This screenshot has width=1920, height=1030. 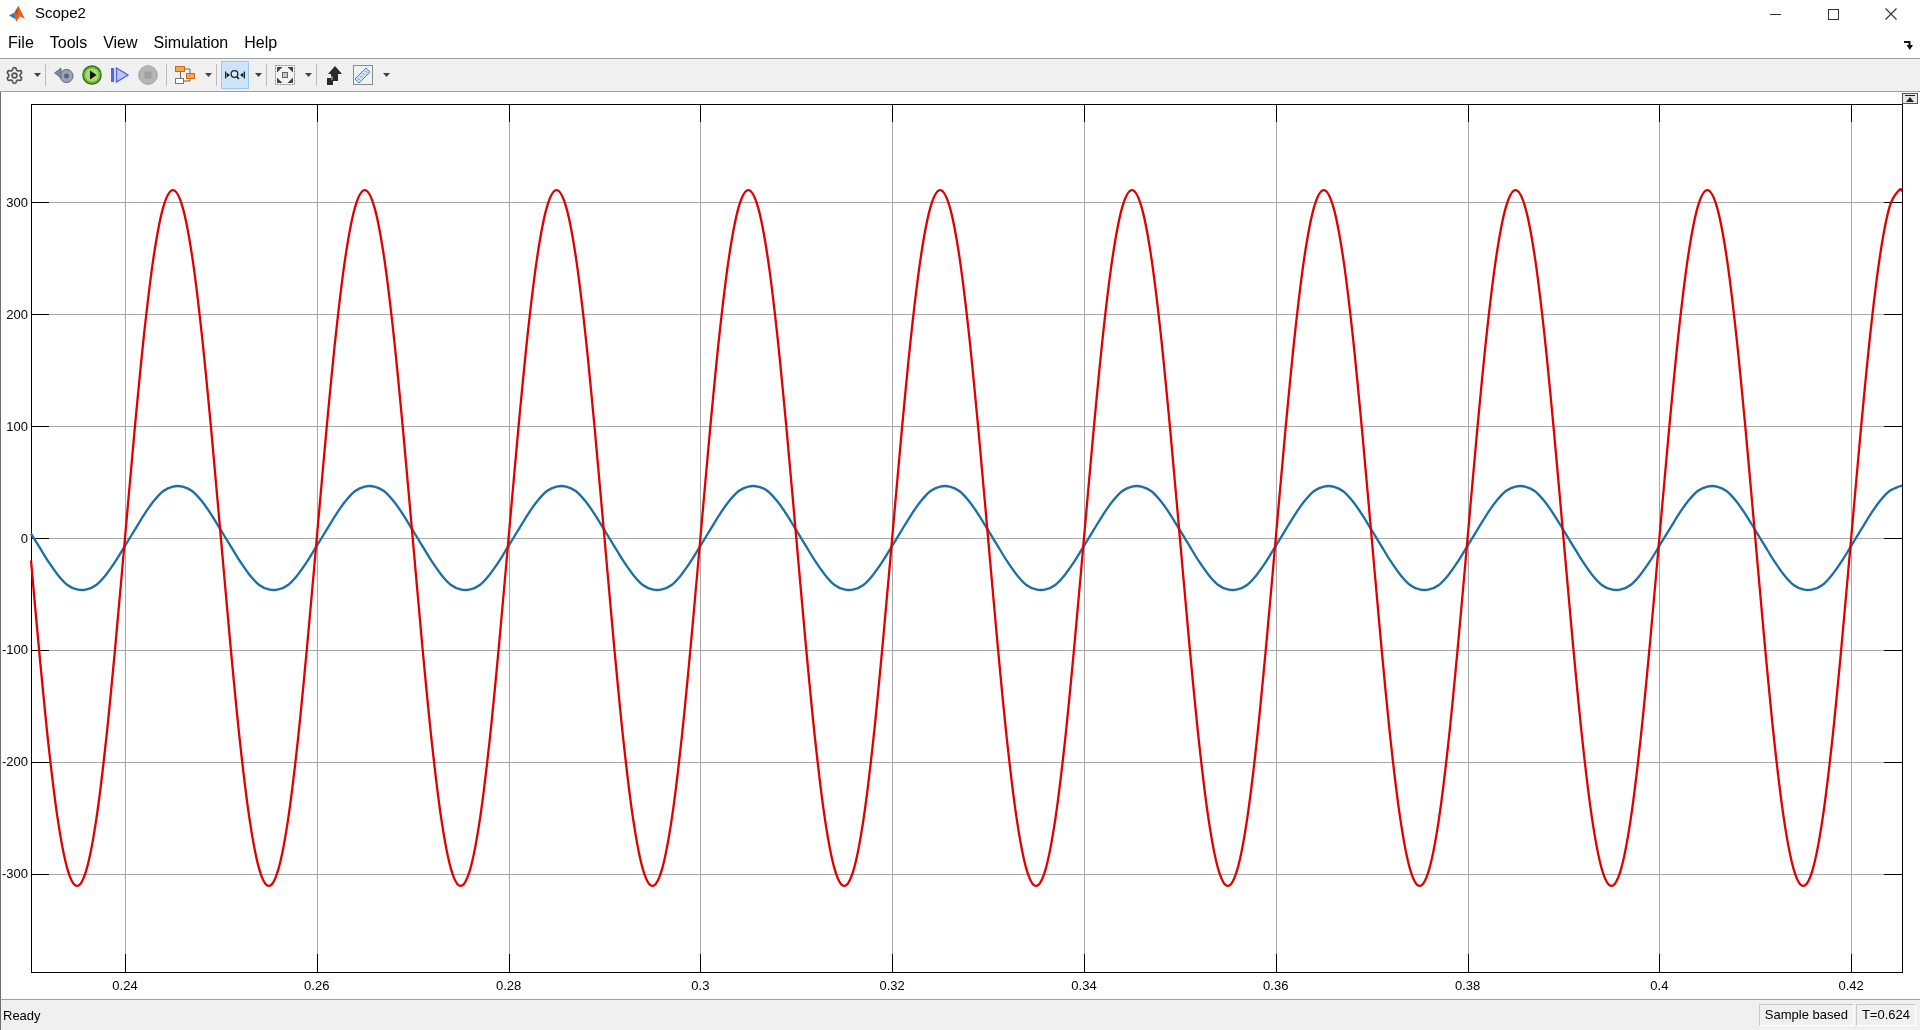 I want to click on tick-label: 0.28, so click(x=508, y=985).